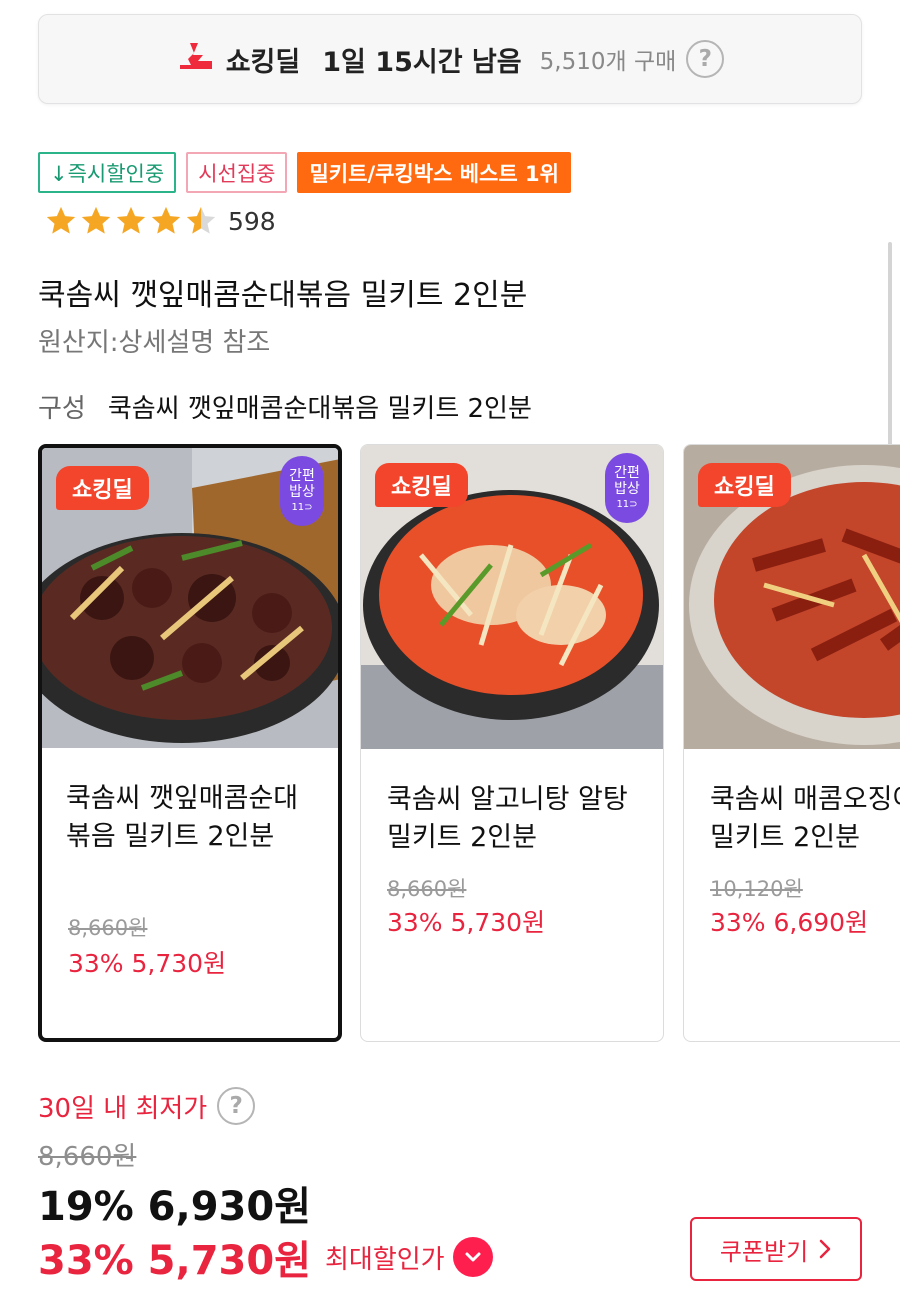 This screenshot has height=1298, width=900. I want to click on option-composition: 구성 쿡솜씨 깻잎매콤순대볶음 밀키트 2인분, so click(285, 406).